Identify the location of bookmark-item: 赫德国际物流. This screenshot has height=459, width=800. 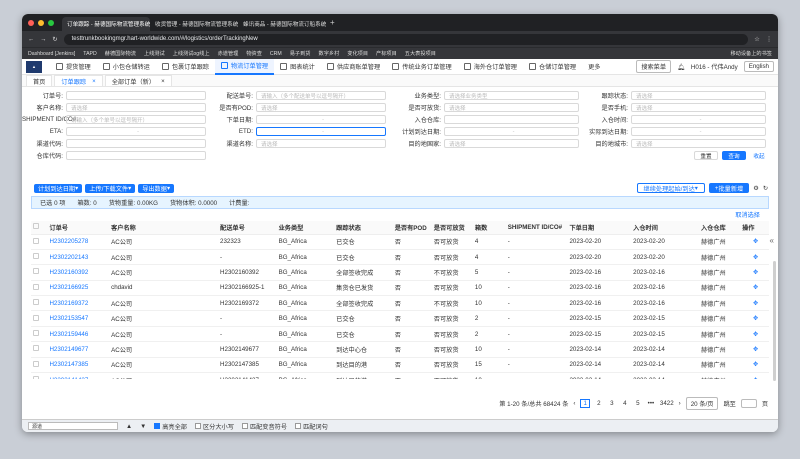
(120, 53).